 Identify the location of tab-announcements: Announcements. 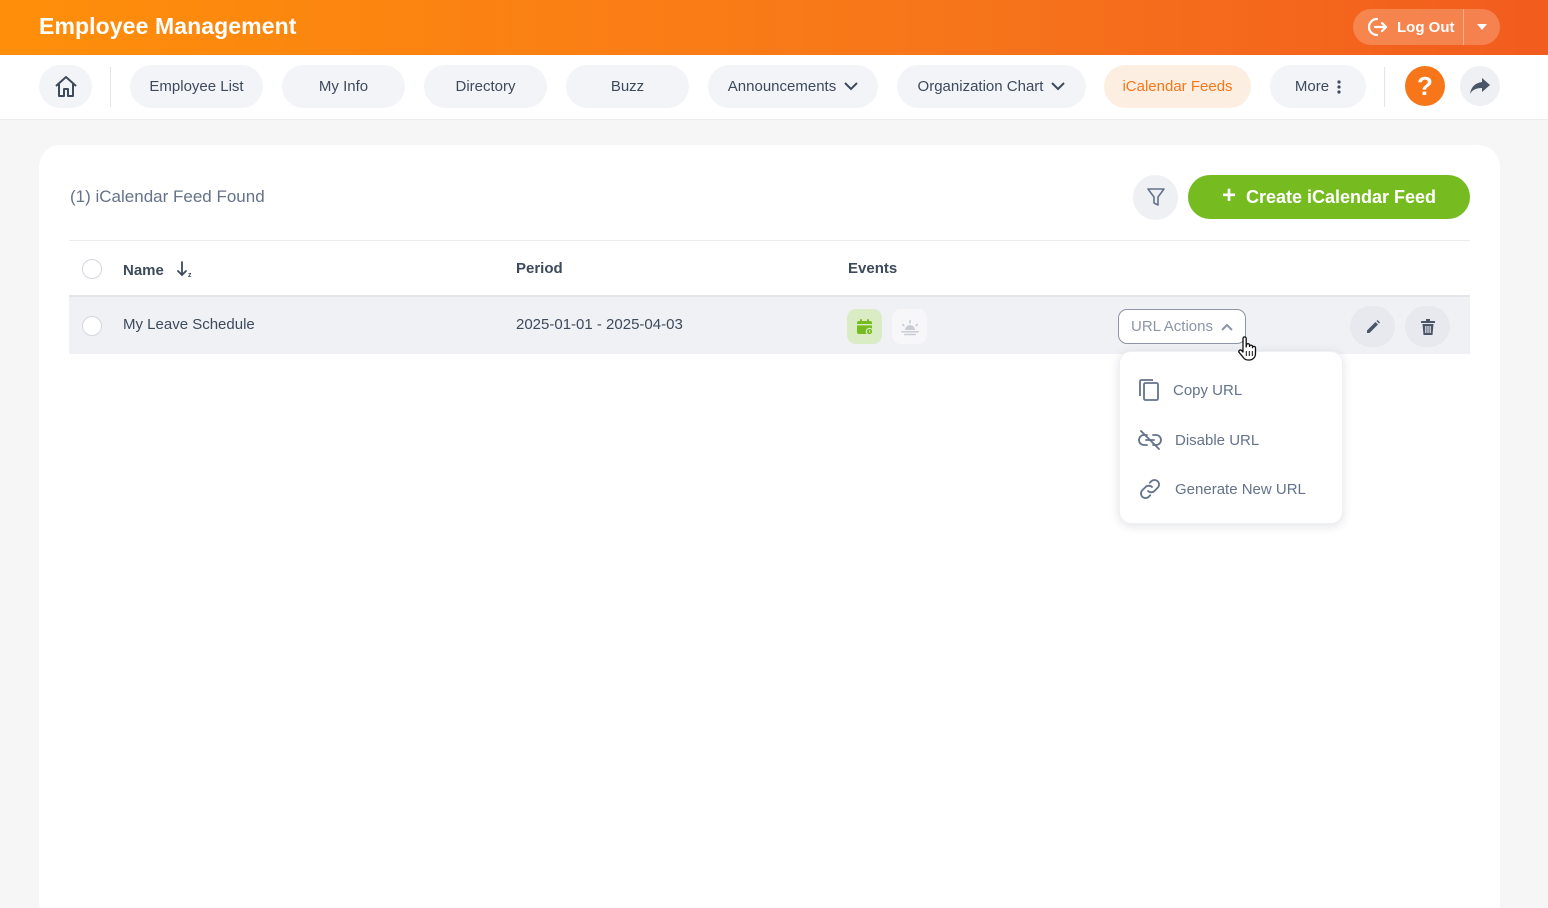
(793, 86).